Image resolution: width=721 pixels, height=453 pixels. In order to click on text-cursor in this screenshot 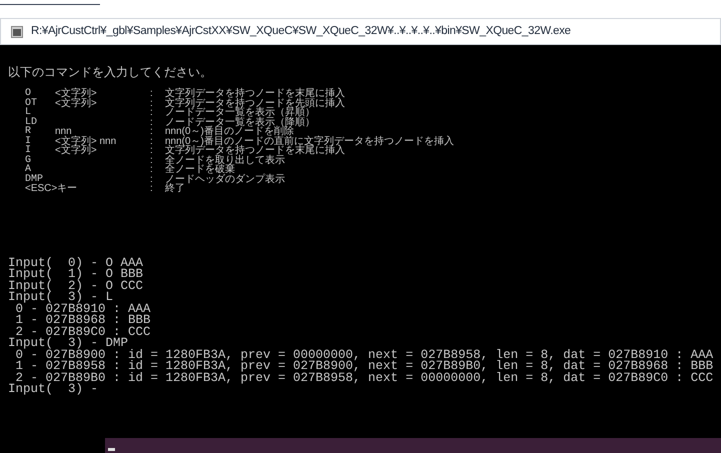, I will do `click(111, 449)`.